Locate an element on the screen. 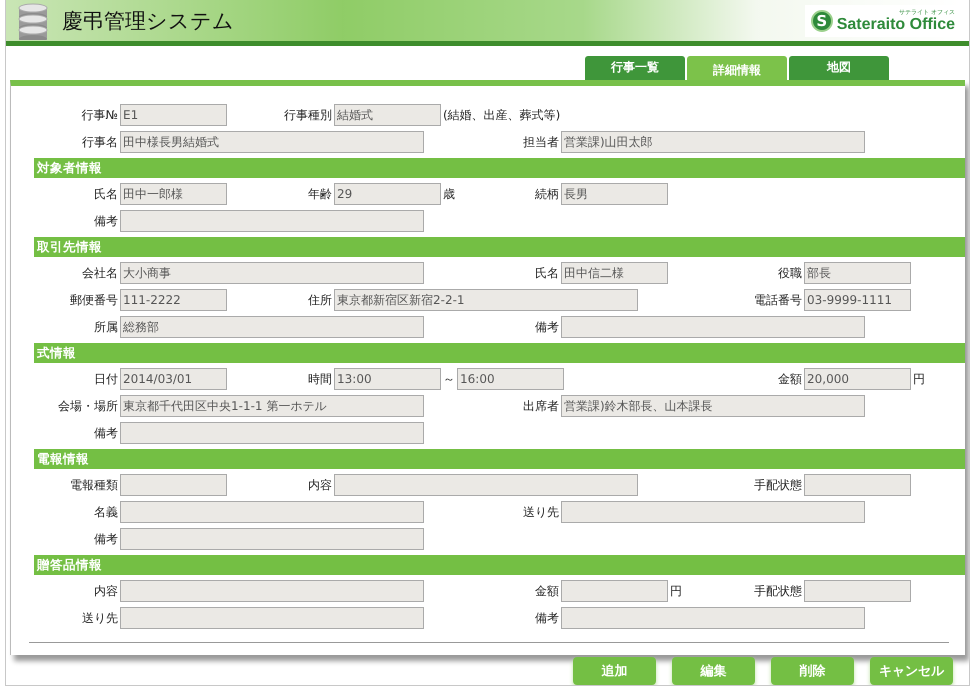 The height and width of the screenshot is (690, 979). section-header: 贈答品情報 is located at coordinates (499, 565).